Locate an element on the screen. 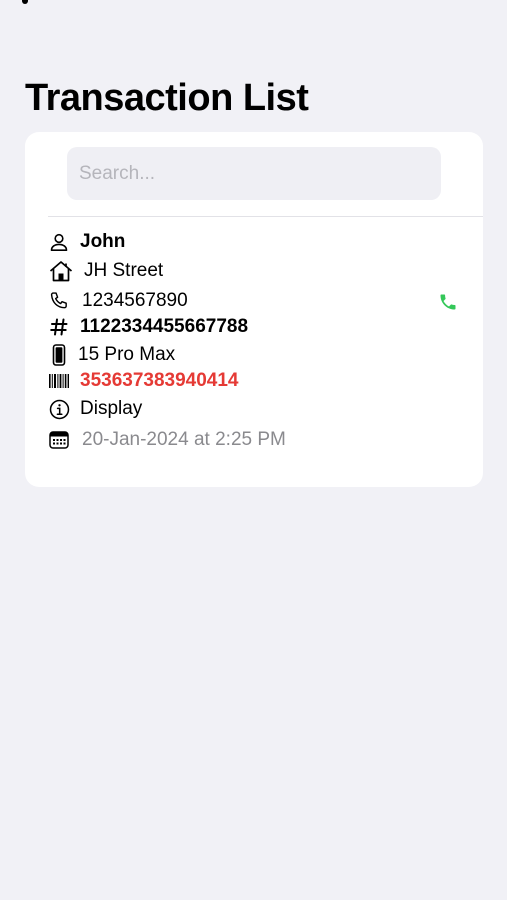  device-model: 15 Pro Max is located at coordinates (127, 354).